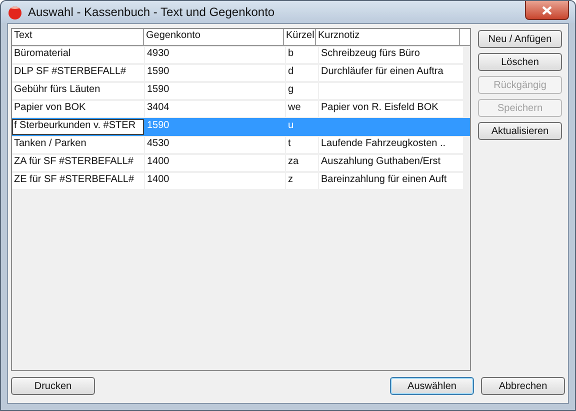 The image size is (576, 411). I want to click on table-cell: Schreibzeug fürs Büro, so click(370, 53).